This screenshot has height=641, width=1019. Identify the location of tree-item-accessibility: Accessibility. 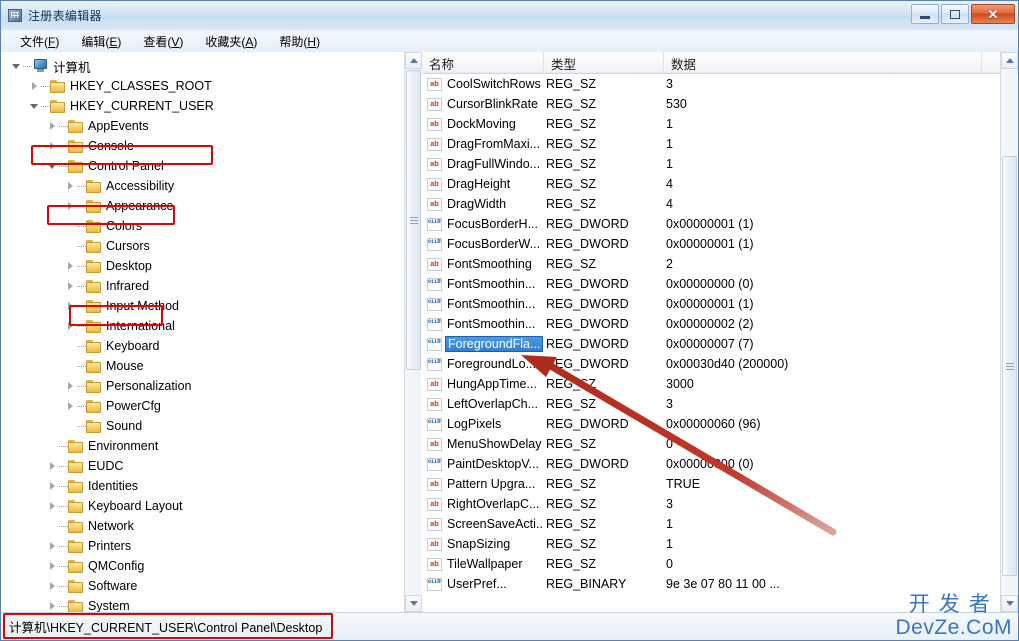
(210, 186).